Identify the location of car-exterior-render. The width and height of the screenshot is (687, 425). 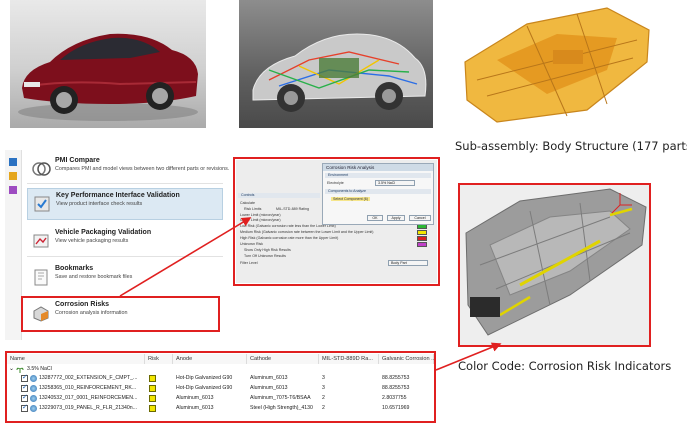
(108, 64).